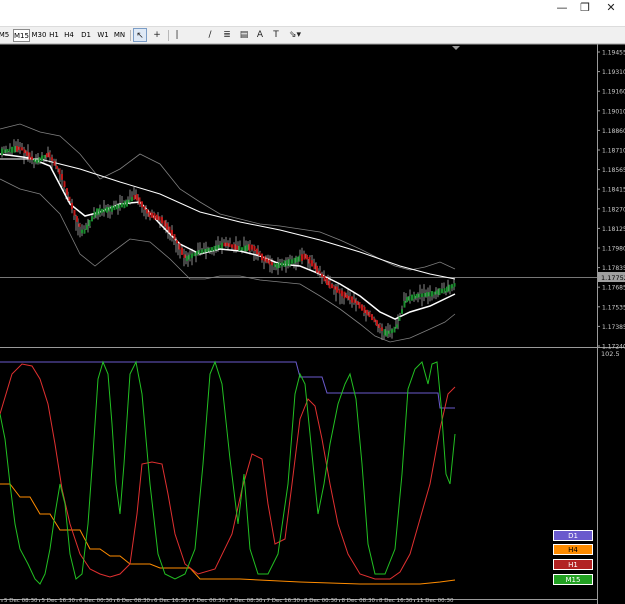 This screenshot has height=604, width=625. I want to click on timeframe-d1: D1, so click(86, 35).